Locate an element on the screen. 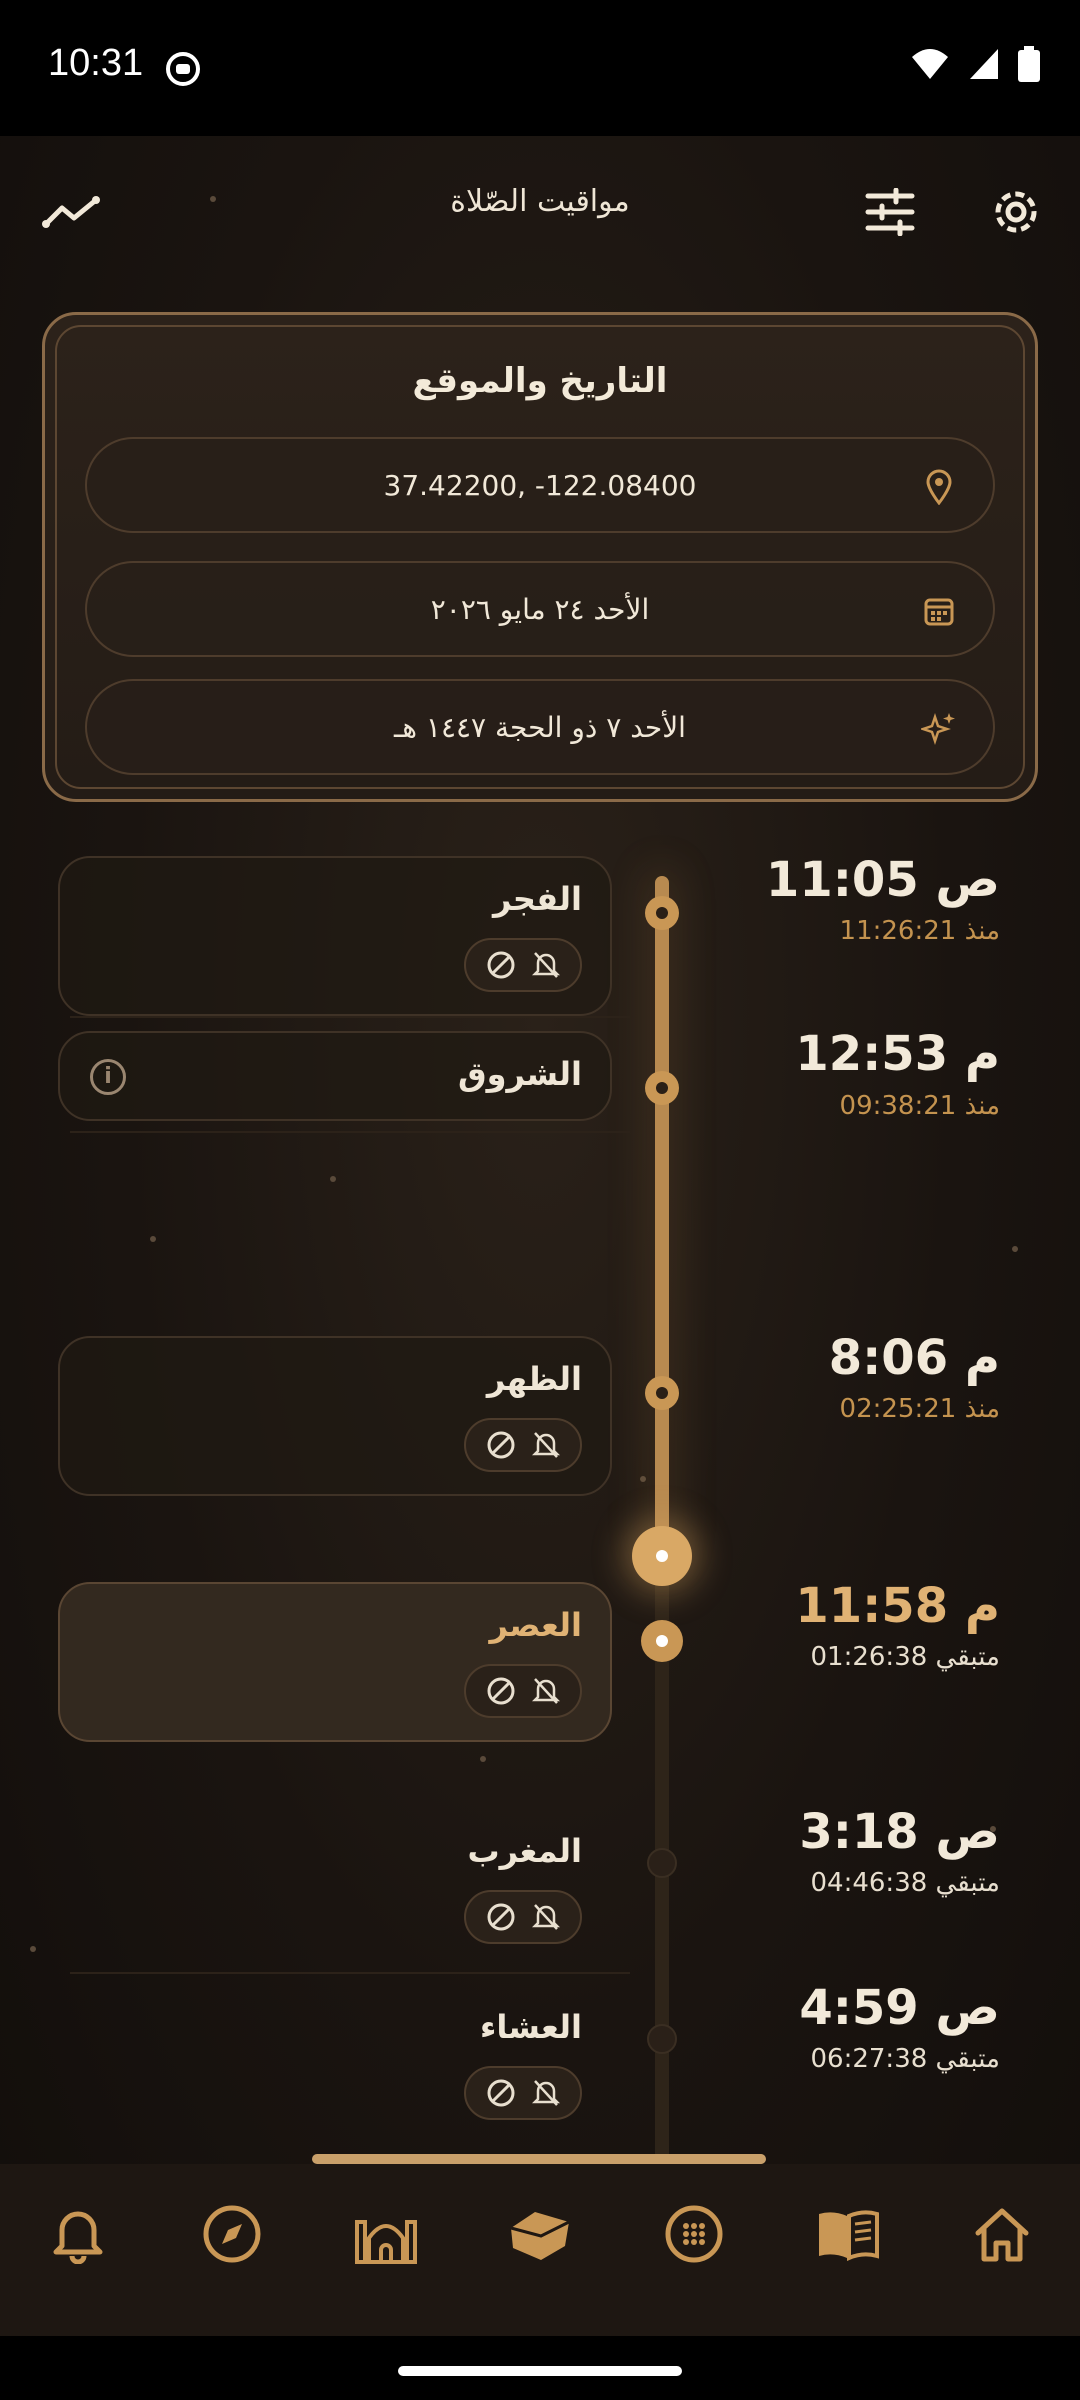  prayer-name: الظهر is located at coordinates (534, 1379).